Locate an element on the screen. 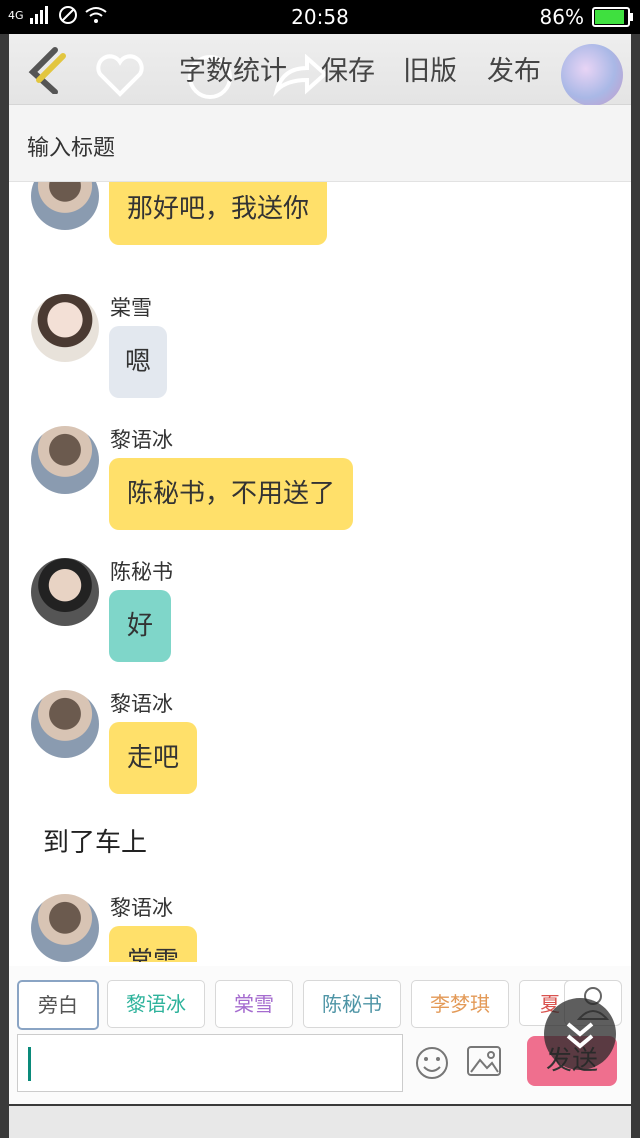  message-bubble: 好 is located at coordinates (140, 626).